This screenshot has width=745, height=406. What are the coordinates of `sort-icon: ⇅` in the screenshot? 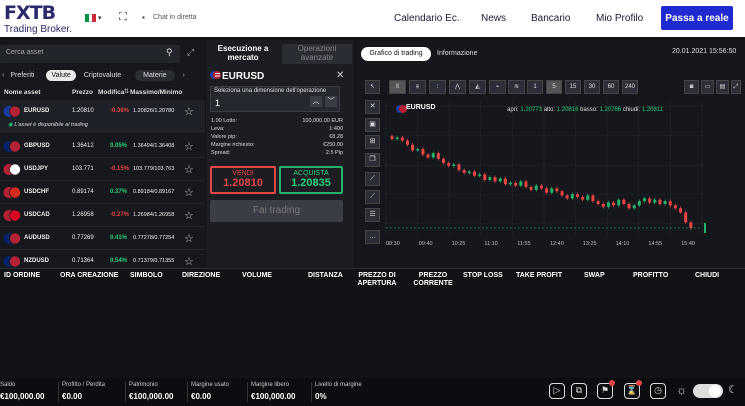 It's located at (126, 91).